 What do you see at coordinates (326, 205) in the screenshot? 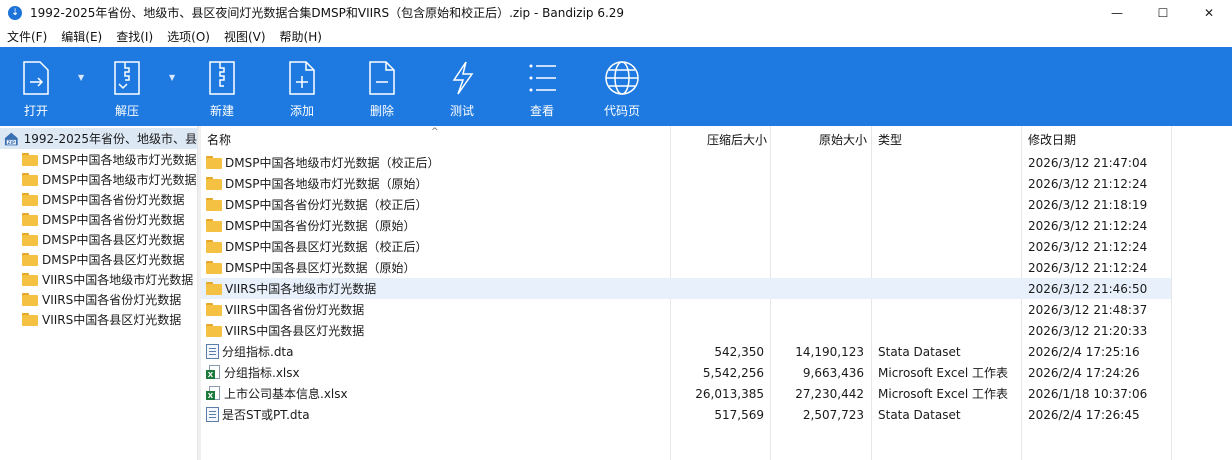
I see `file-name: DMSP中国各省份灯光数据（校正后）` at bounding box center [326, 205].